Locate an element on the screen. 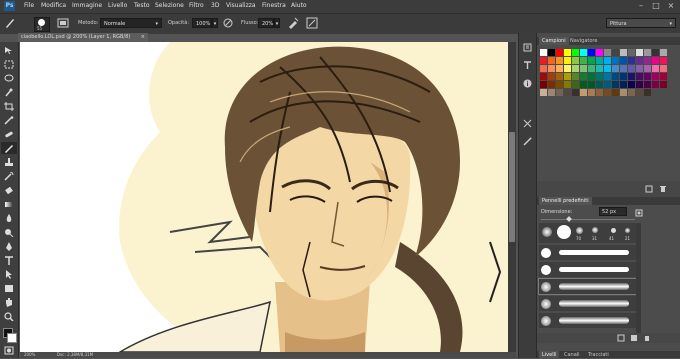 This screenshot has height=359, width=680. menu-livello: Livello is located at coordinates (117, 5).